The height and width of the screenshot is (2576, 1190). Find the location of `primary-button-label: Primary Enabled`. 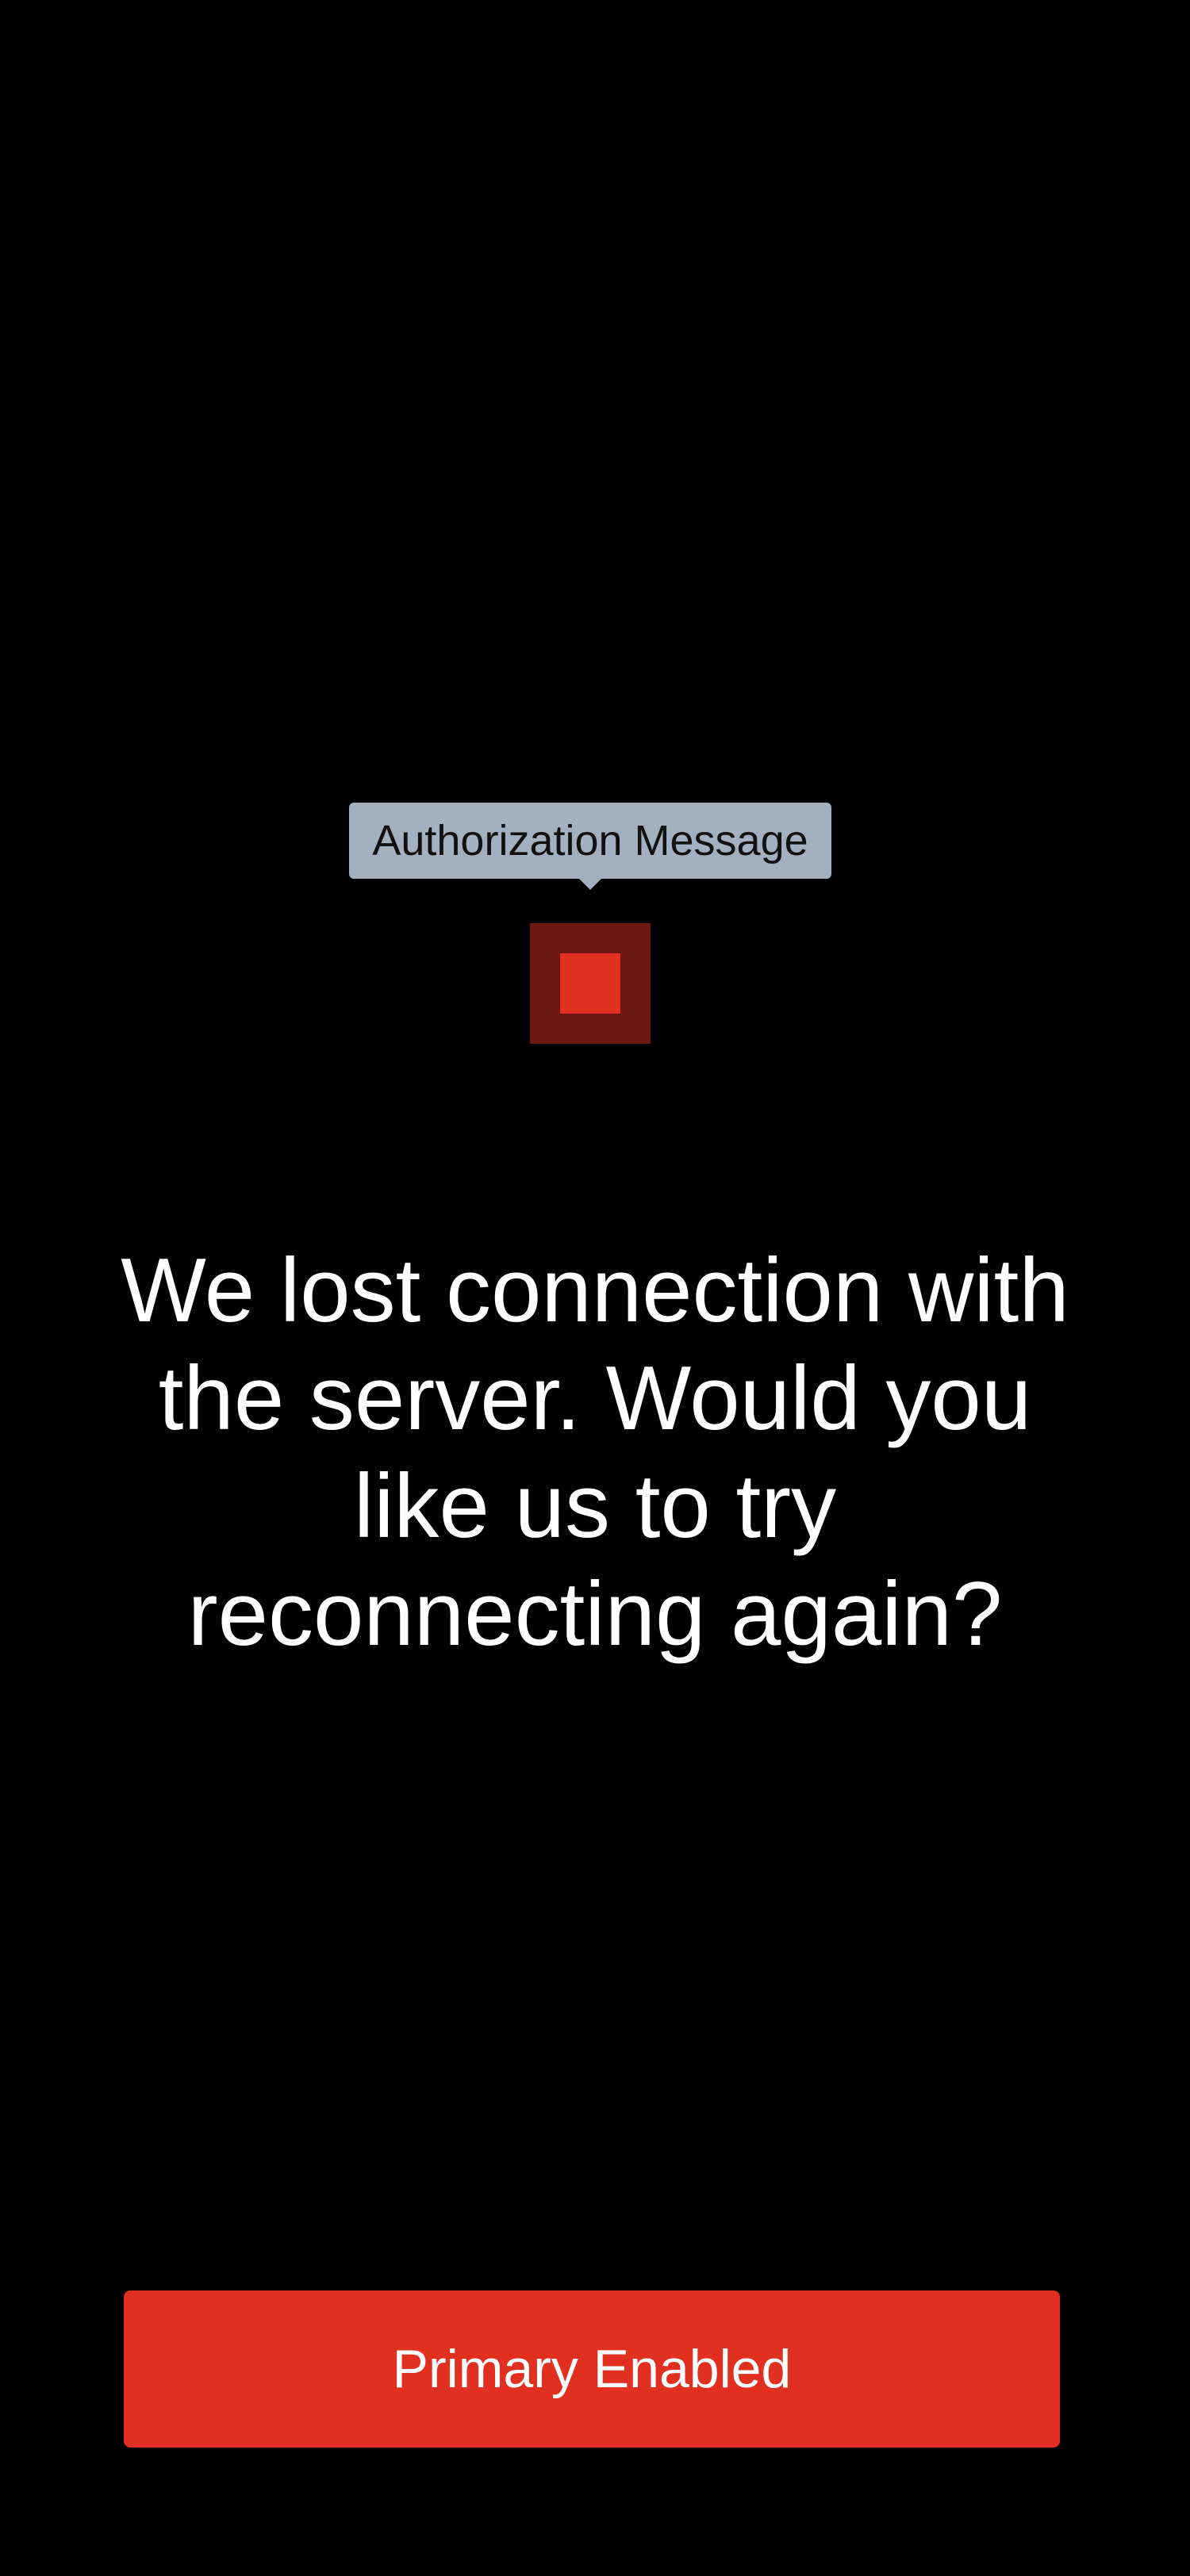

primary-button-label: Primary Enabled is located at coordinates (592, 2369).